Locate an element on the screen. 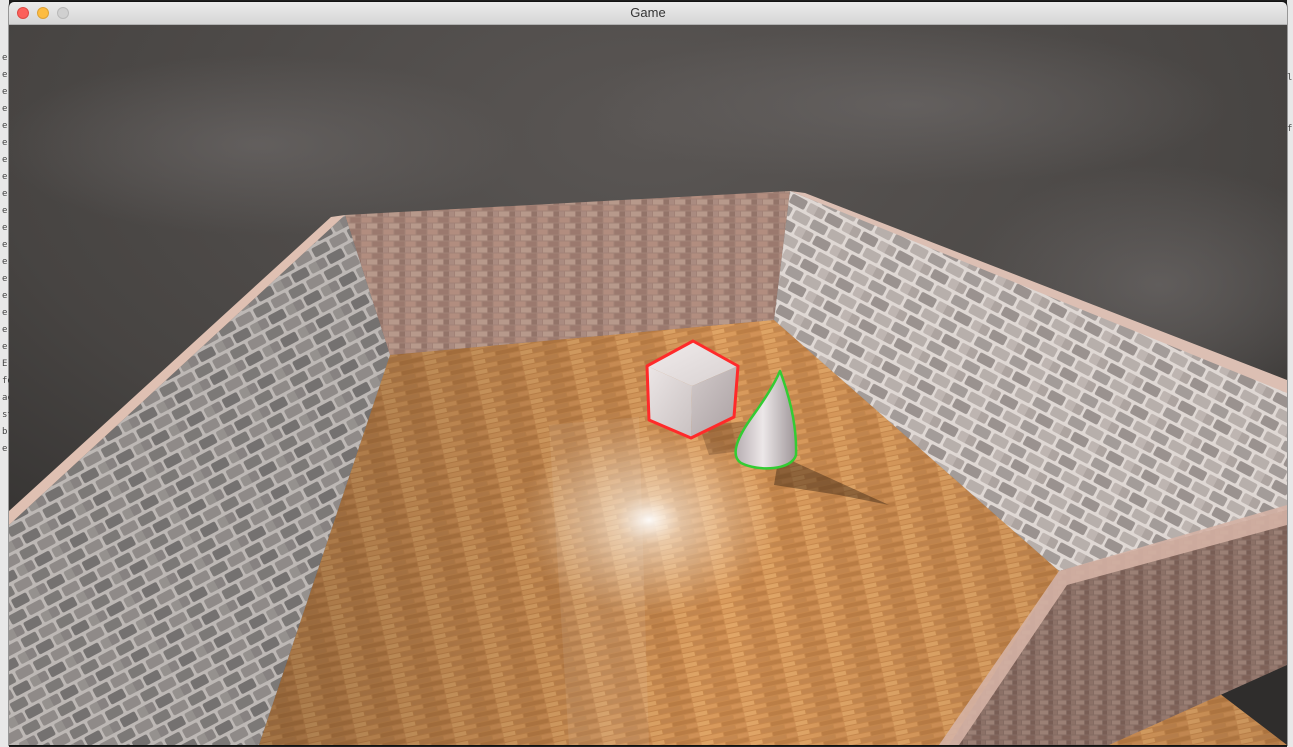 This screenshot has height=747, width=1293. background-text-line: ac is located at coordinates (5, 398).